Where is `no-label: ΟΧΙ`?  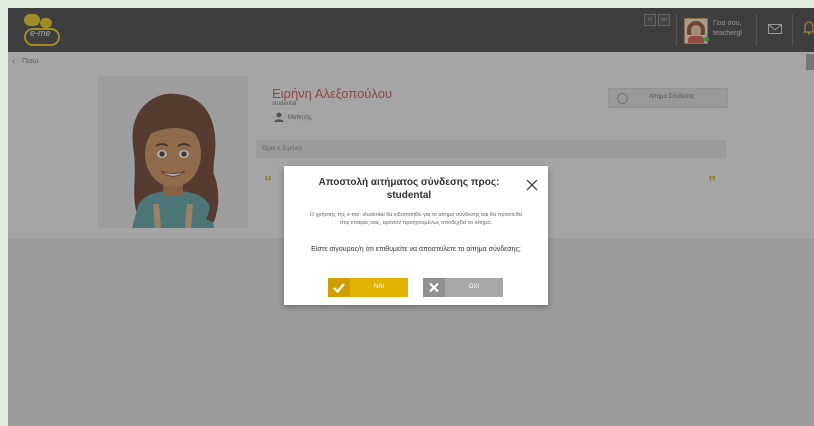
no-label: ΟΧΙ is located at coordinates (474, 287).